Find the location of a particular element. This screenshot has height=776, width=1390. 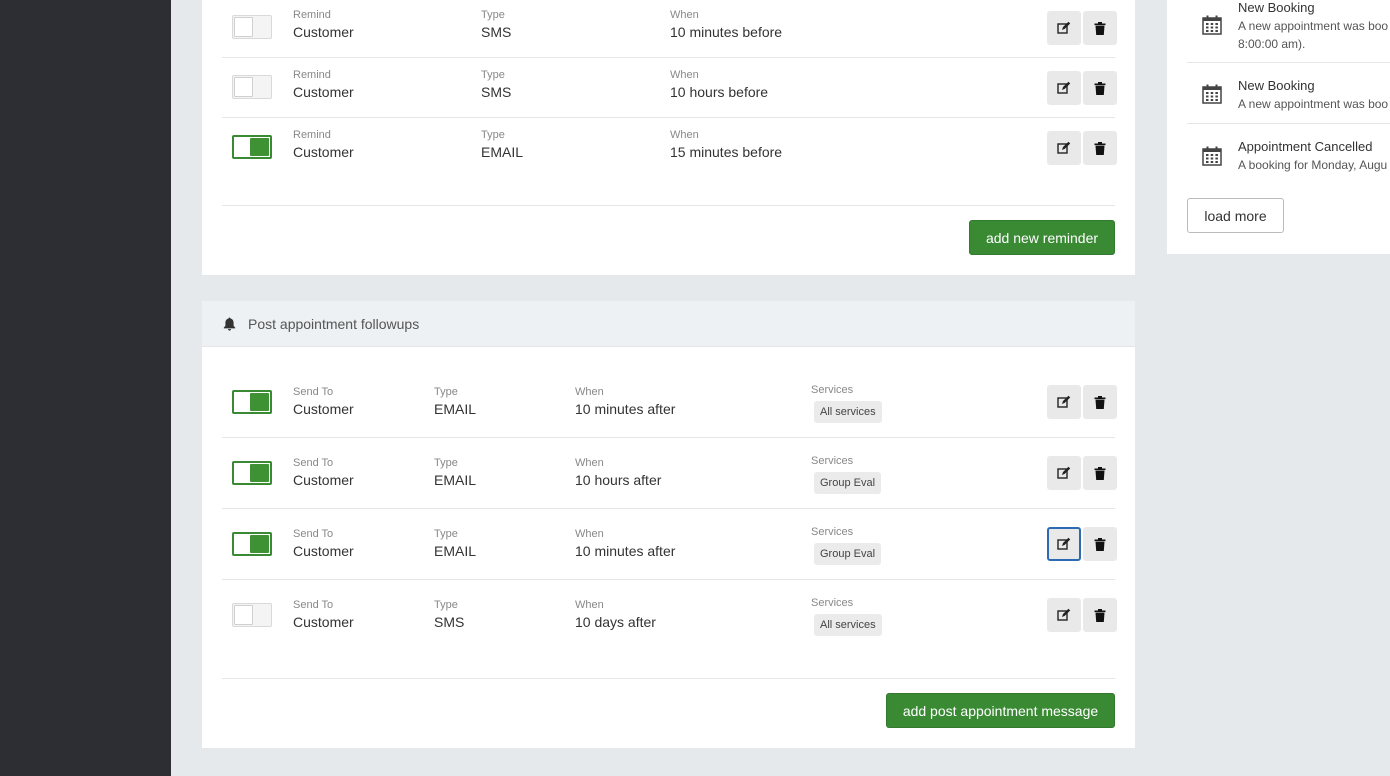

when-value: 15 minutes before is located at coordinates (726, 152).